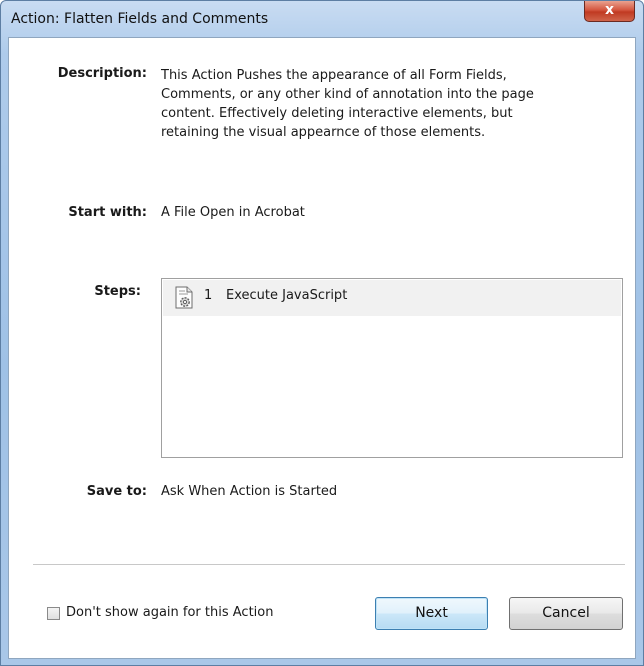 The image size is (644, 666). I want to click on cancel-button: Cancel, so click(566, 613).